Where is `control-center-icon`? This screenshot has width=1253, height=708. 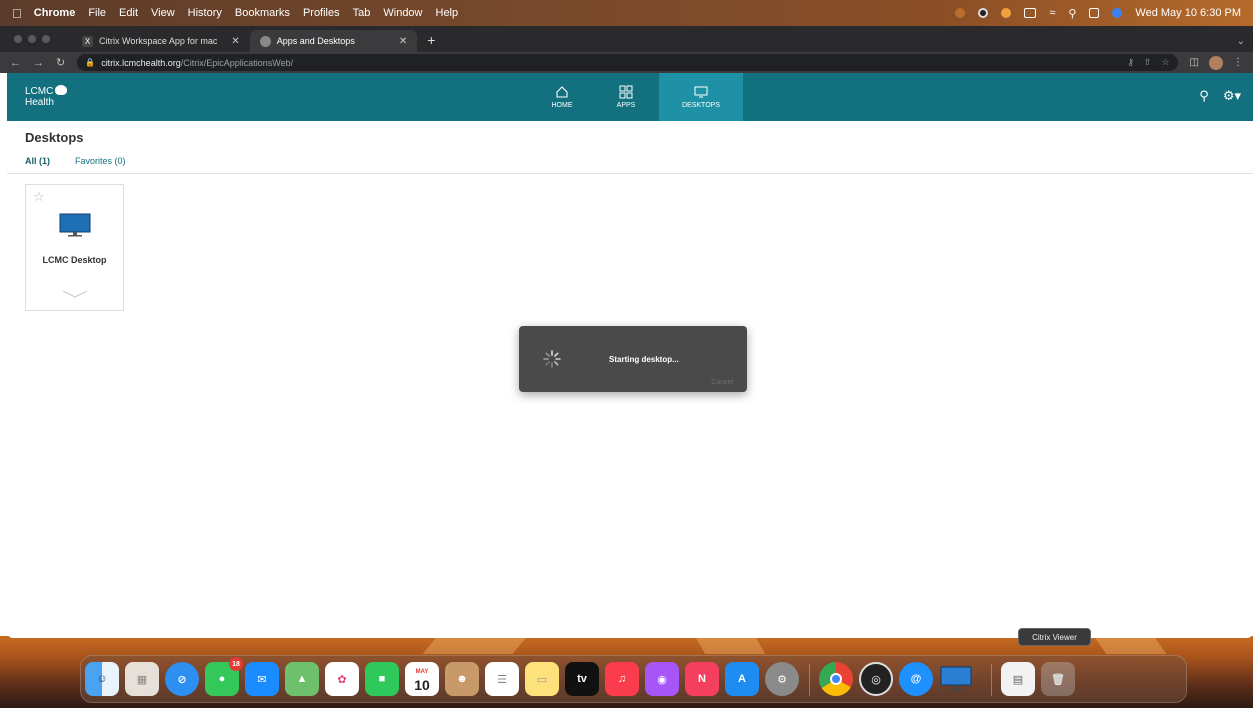
control-center-icon is located at coordinates (1094, 13).